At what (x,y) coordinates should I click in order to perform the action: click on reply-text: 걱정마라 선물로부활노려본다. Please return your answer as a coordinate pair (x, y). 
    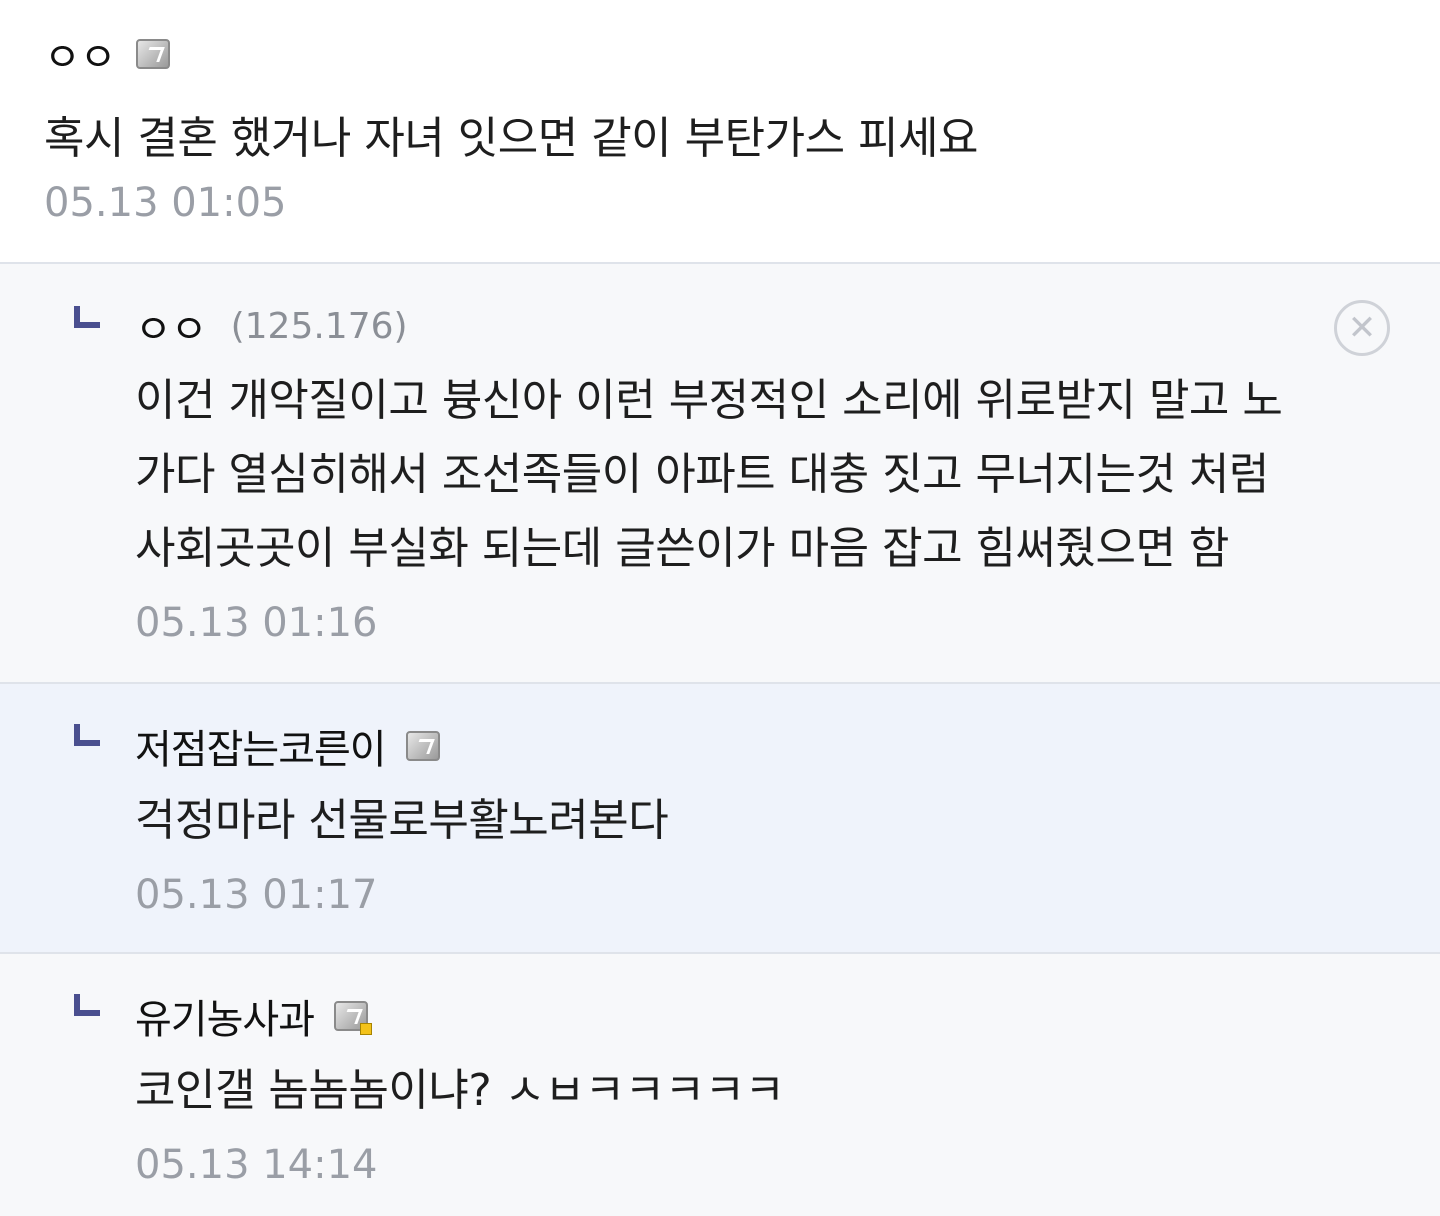
    Looking at the image, I should click on (787, 821).